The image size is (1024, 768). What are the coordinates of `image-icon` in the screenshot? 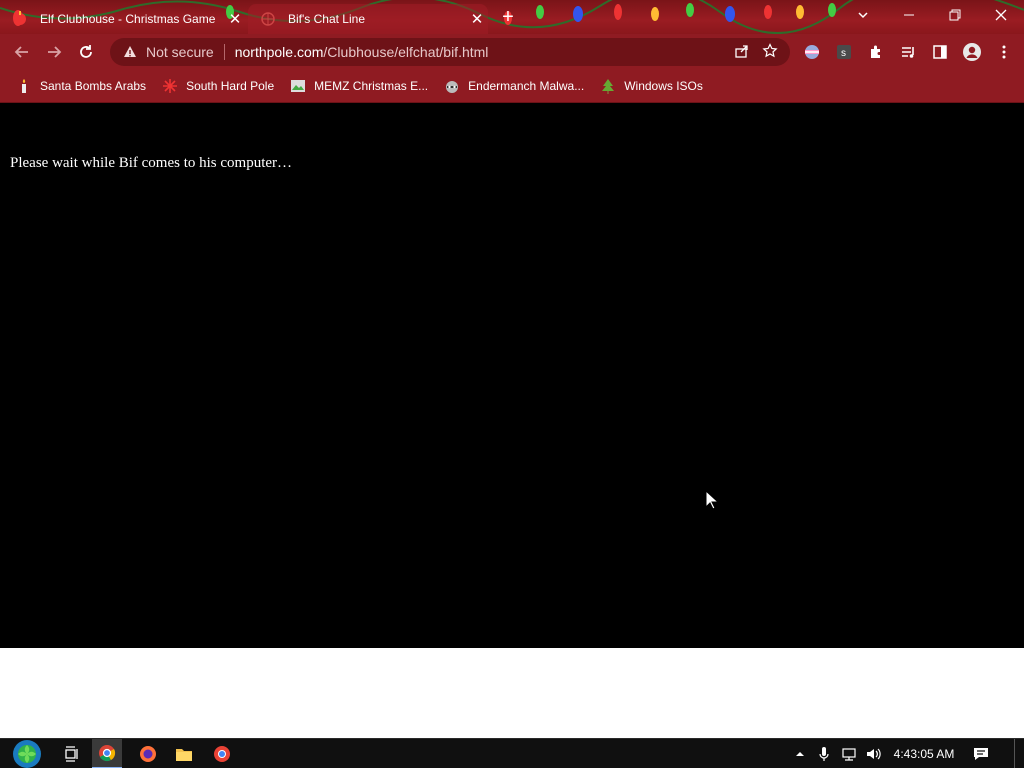 It's located at (298, 86).